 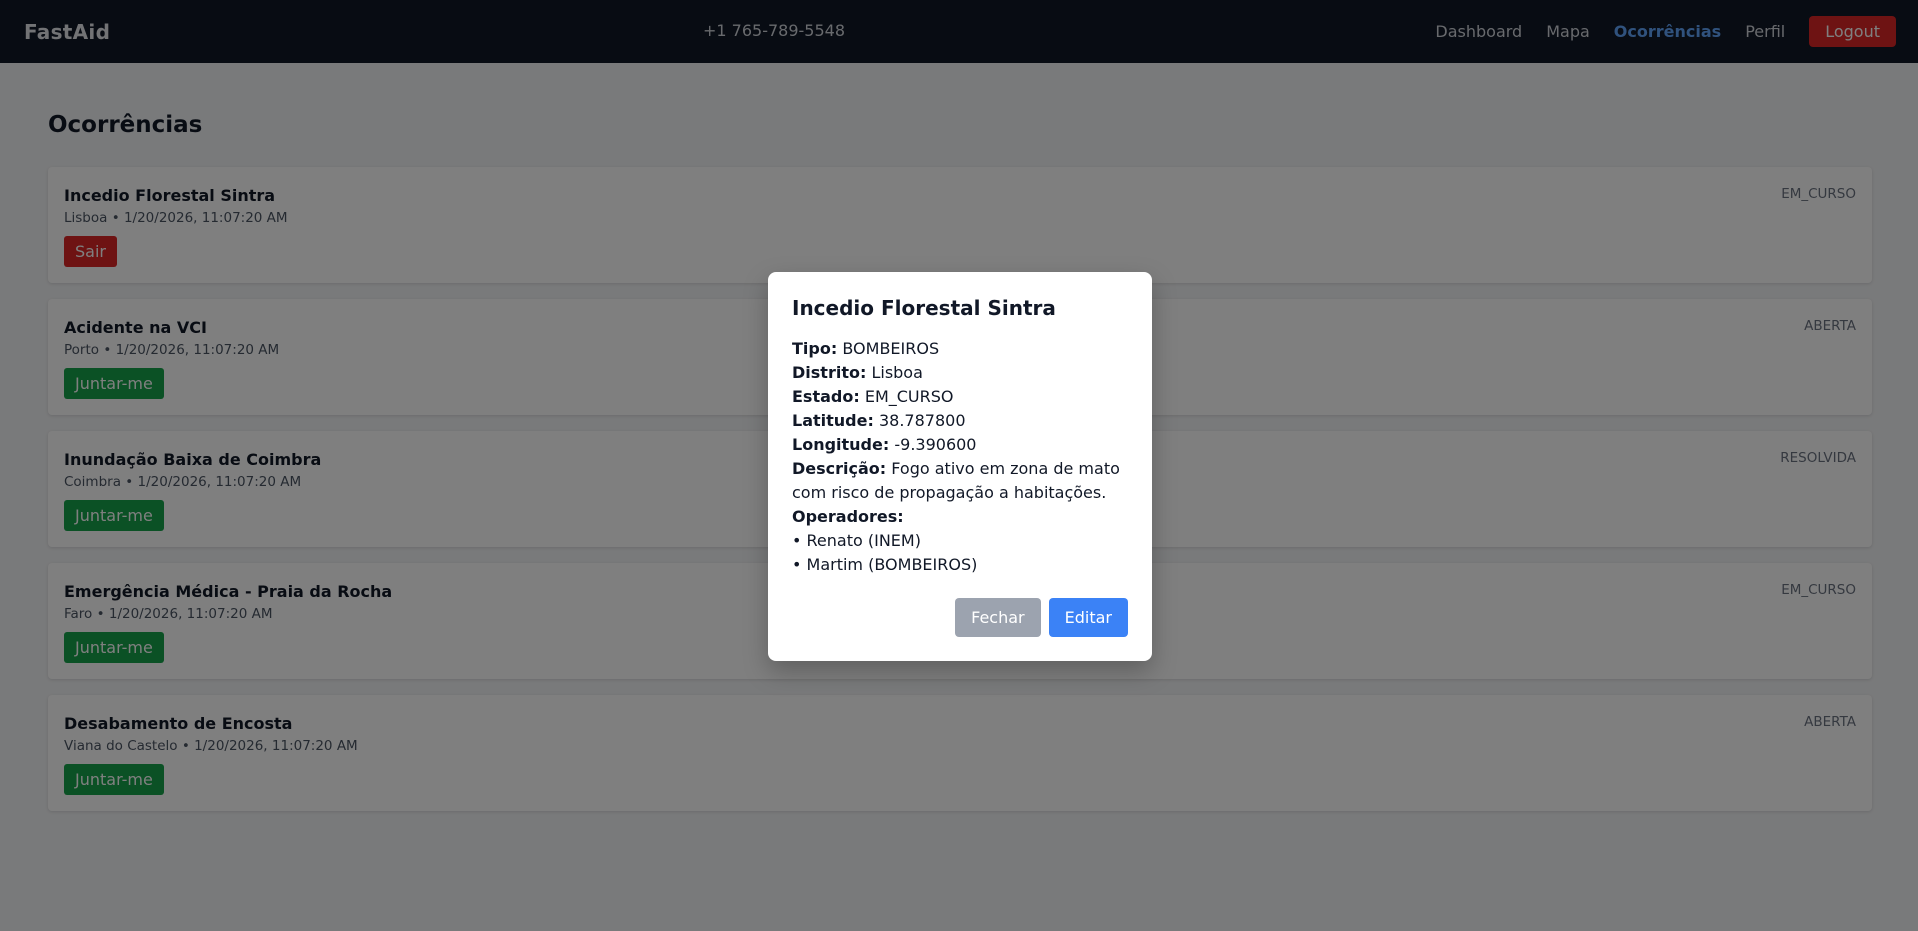 I want to click on modal-title: Incedio Florestal Sintra, so click(x=924, y=308).